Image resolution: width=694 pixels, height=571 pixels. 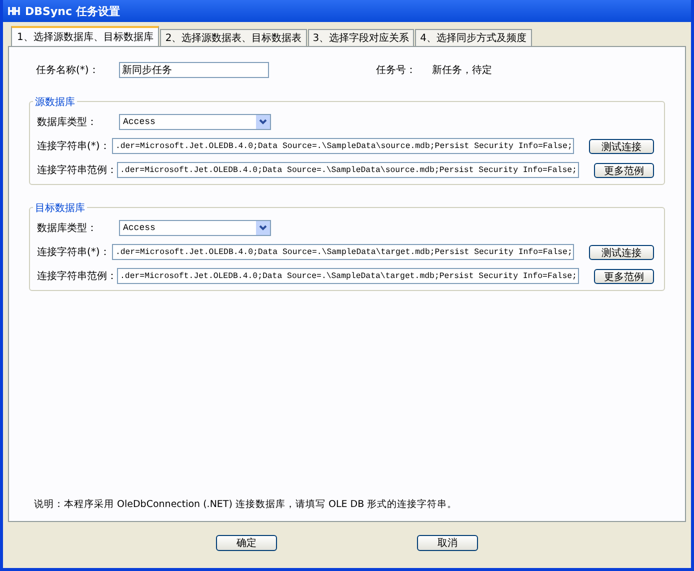 What do you see at coordinates (462, 70) in the screenshot?
I see `task-number-value: 新任务，待定` at bounding box center [462, 70].